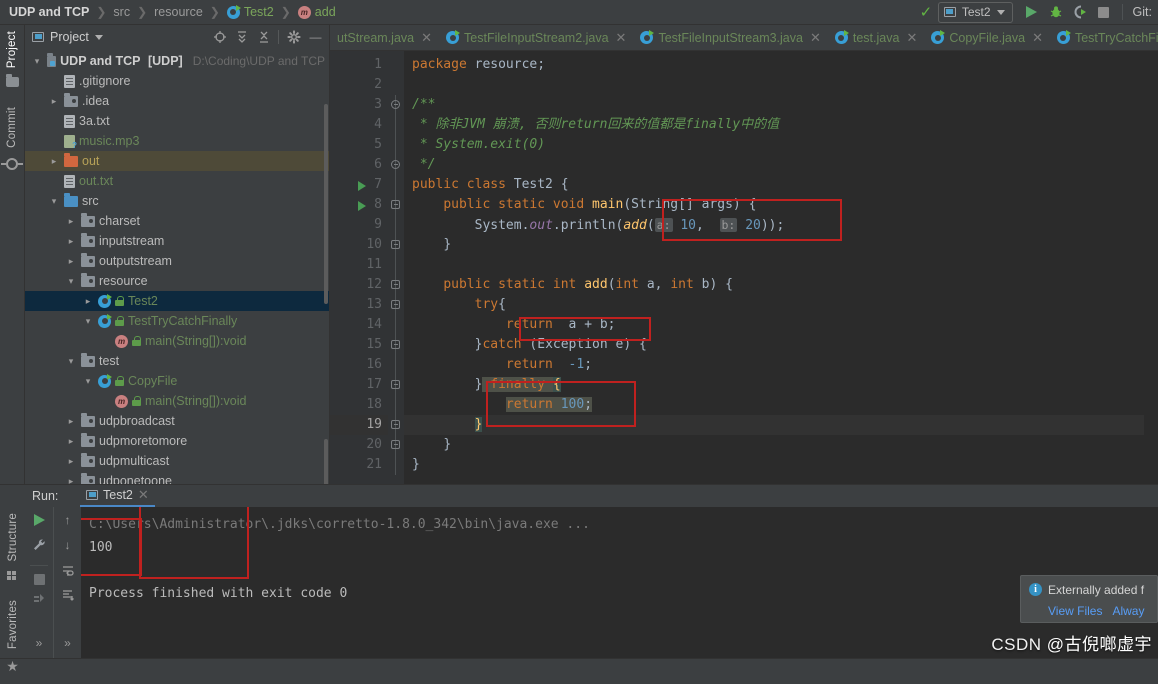 The image size is (1158, 684). Describe the element at coordinates (177, 441) in the screenshot. I see `tree-node-udpmoretomore: ▸ udpmoretomore` at that location.